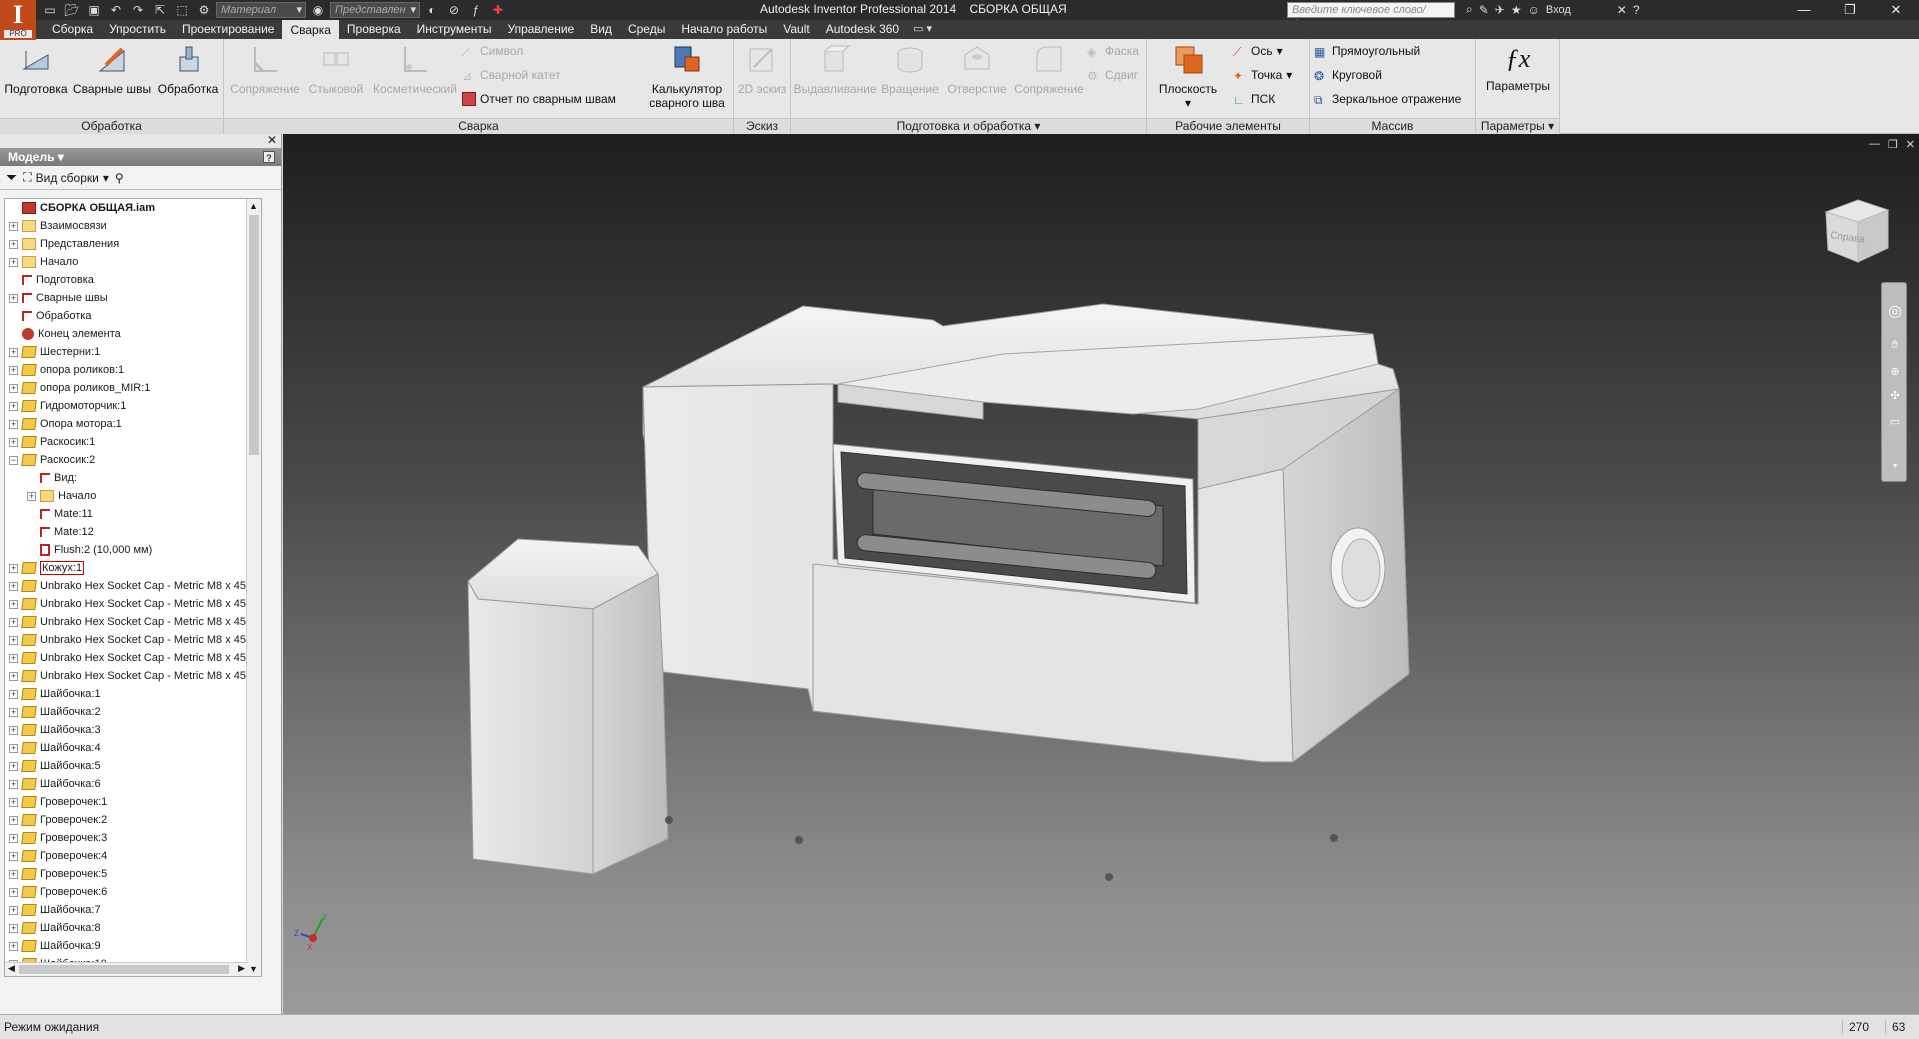 The image size is (1919, 1039). What do you see at coordinates (922, 29) in the screenshot?
I see `ribbon-display-toggle: ▭ ▾` at bounding box center [922, 29].